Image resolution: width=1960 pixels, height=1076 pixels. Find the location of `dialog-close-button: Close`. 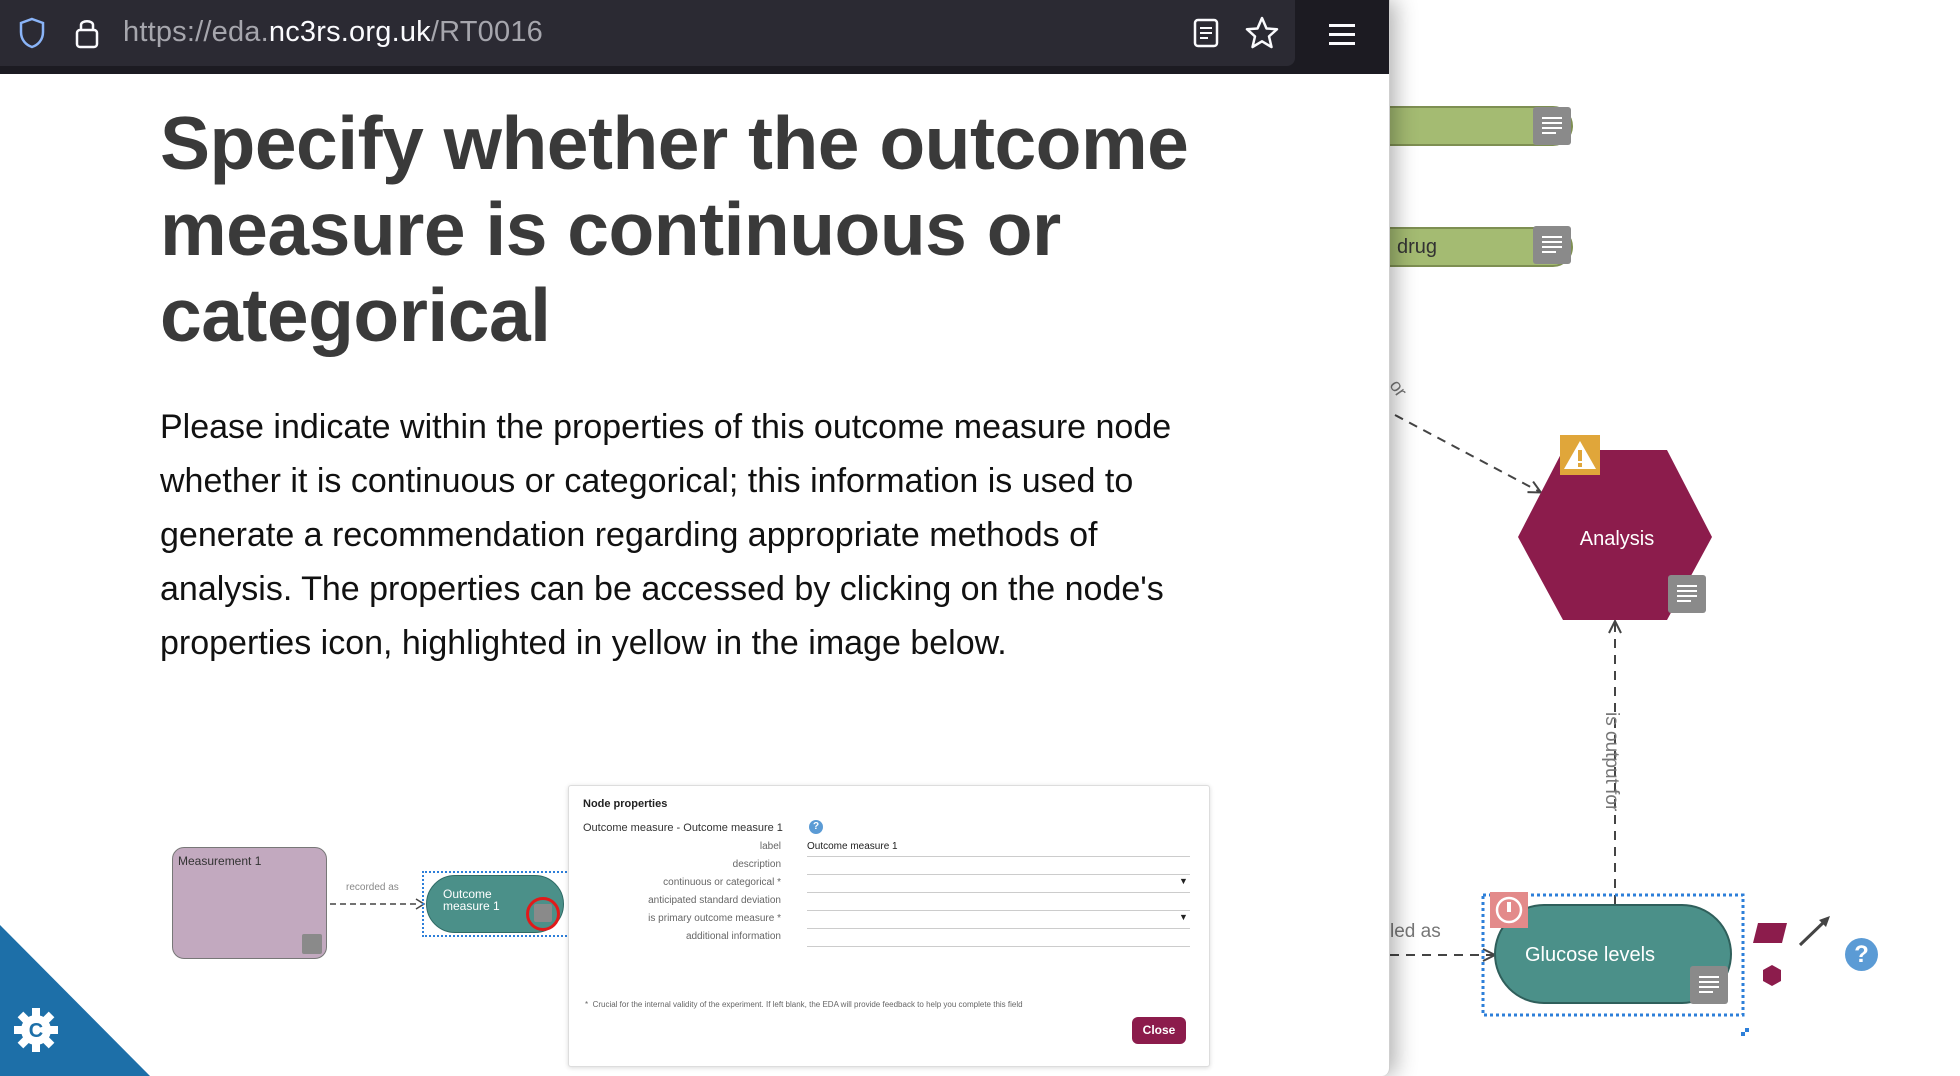

dialog-close-button: Close is located at coordinates (1159, 1030).